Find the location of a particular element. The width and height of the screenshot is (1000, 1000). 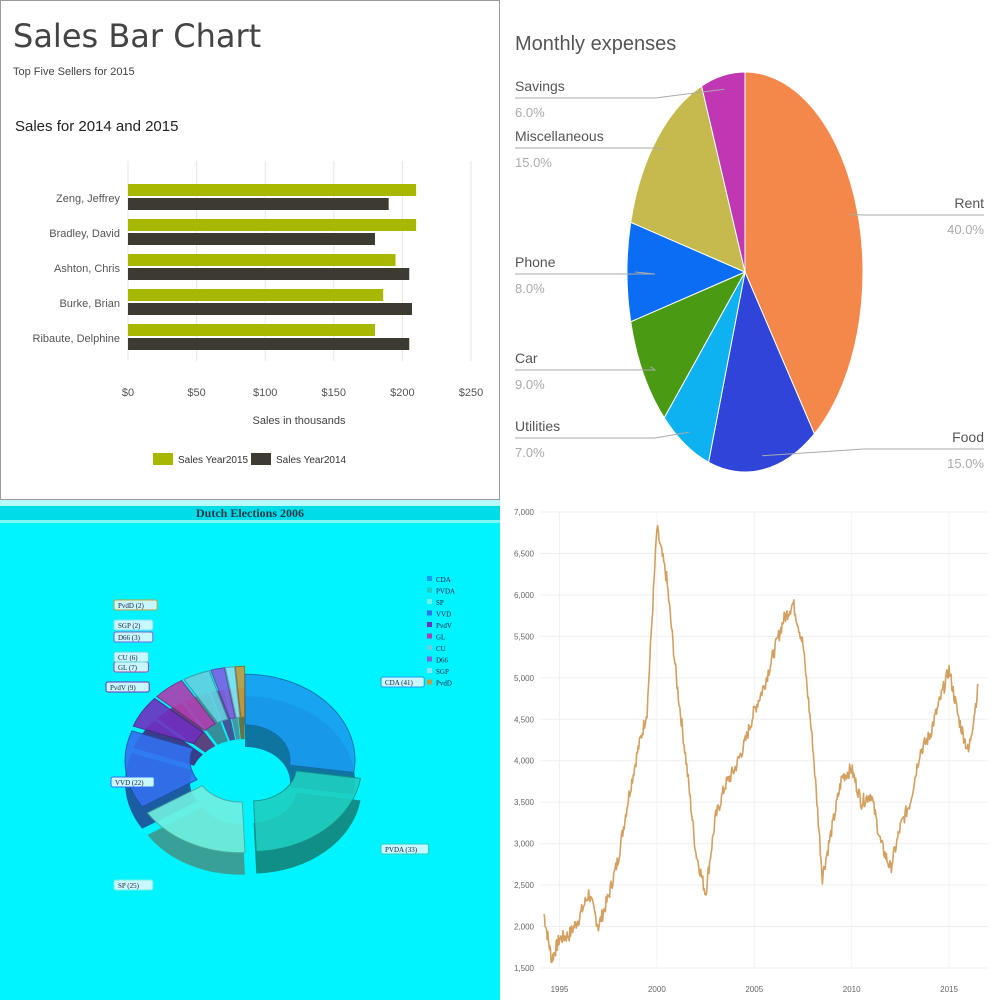

sales-bars is located at coordinates (272, 267).